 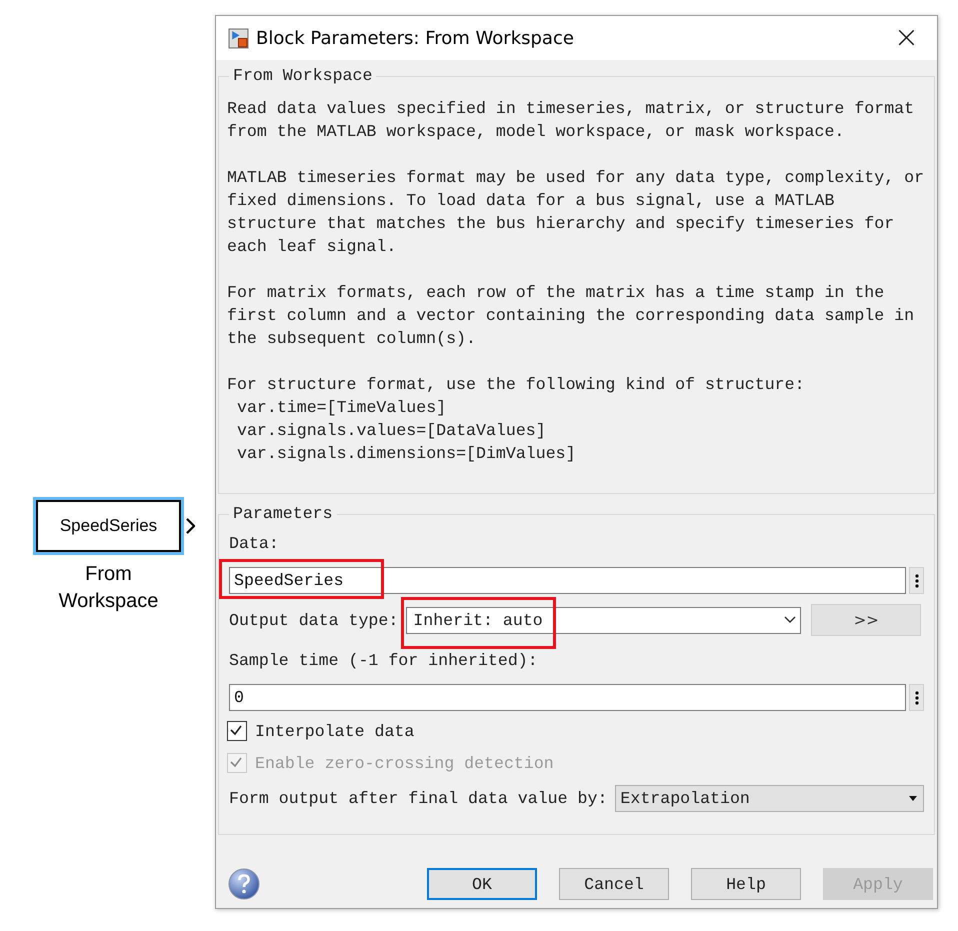 I want to click on help-icon, so click(x=244, y=884).